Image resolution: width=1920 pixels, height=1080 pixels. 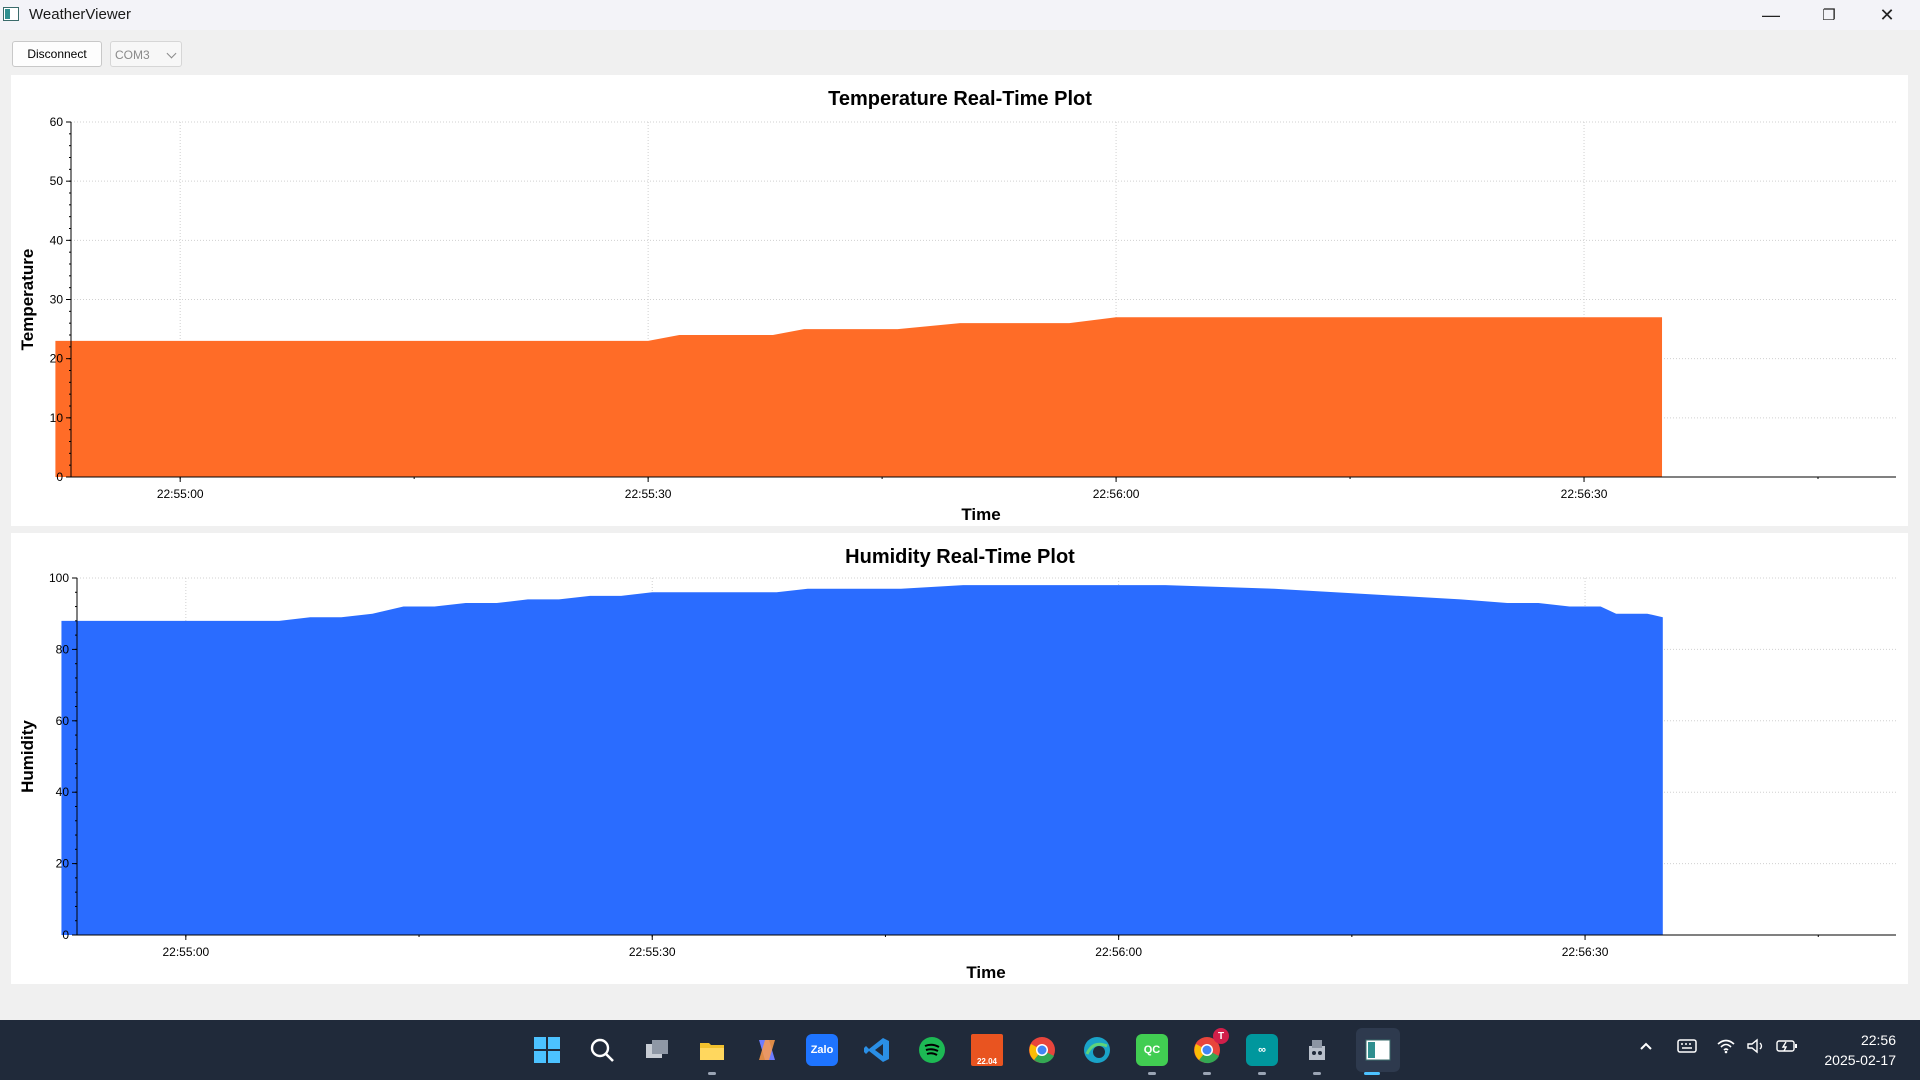 I want to click on qt-creator-icon: QC, so click(x=1152, y=1050).